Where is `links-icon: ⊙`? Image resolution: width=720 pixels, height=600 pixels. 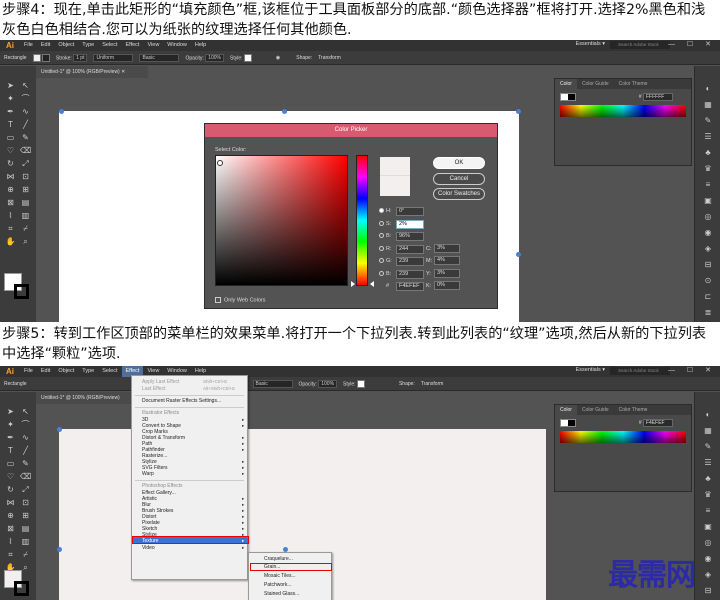
links-icon: ⊙ is located at coordinates (708, 281).